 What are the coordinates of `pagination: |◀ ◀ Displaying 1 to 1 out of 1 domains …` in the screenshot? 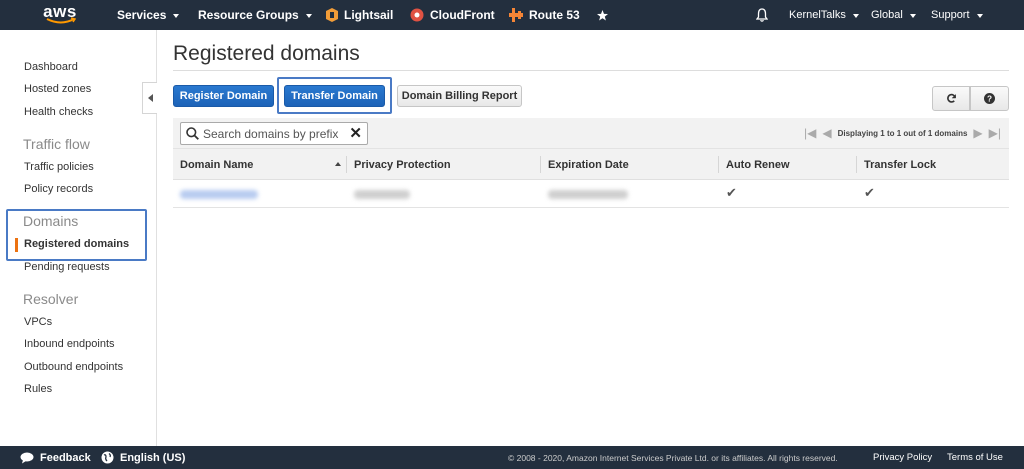 It's located at (902, 133).